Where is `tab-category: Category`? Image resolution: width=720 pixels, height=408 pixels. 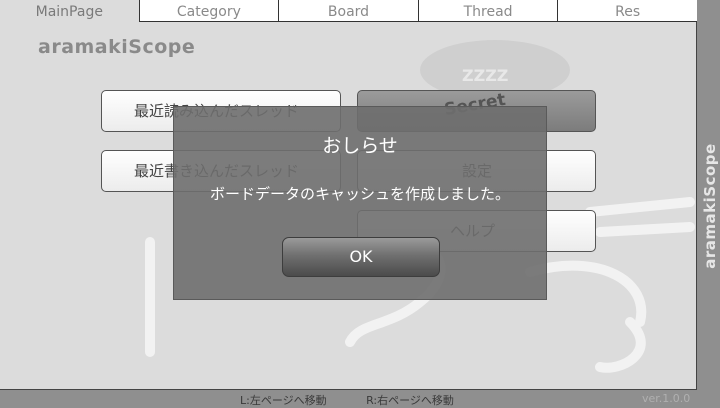 tab-category: Category is located at coordinates (209, 11).